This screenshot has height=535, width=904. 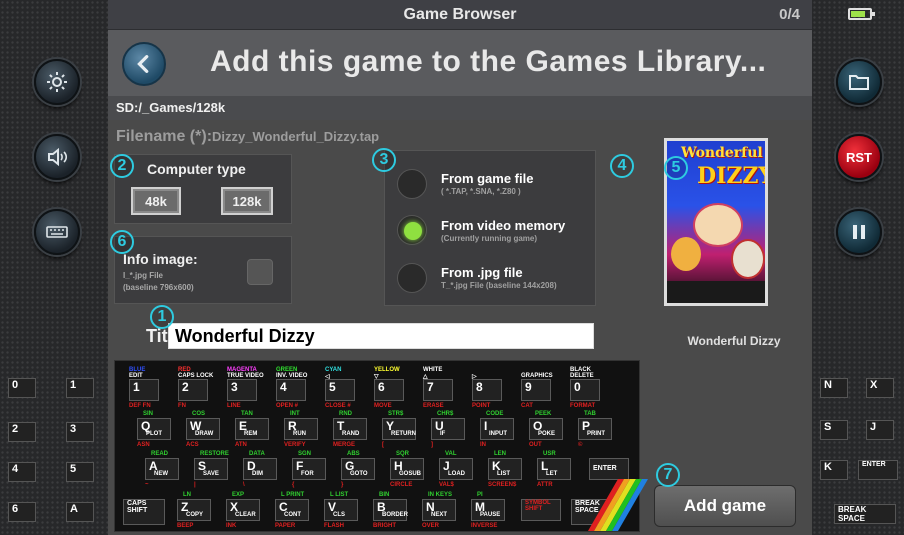 What do you see at coordinates (339, 515) in the screenshot?
I see `key-keyword: CLS` at bounding box center [339, 515].